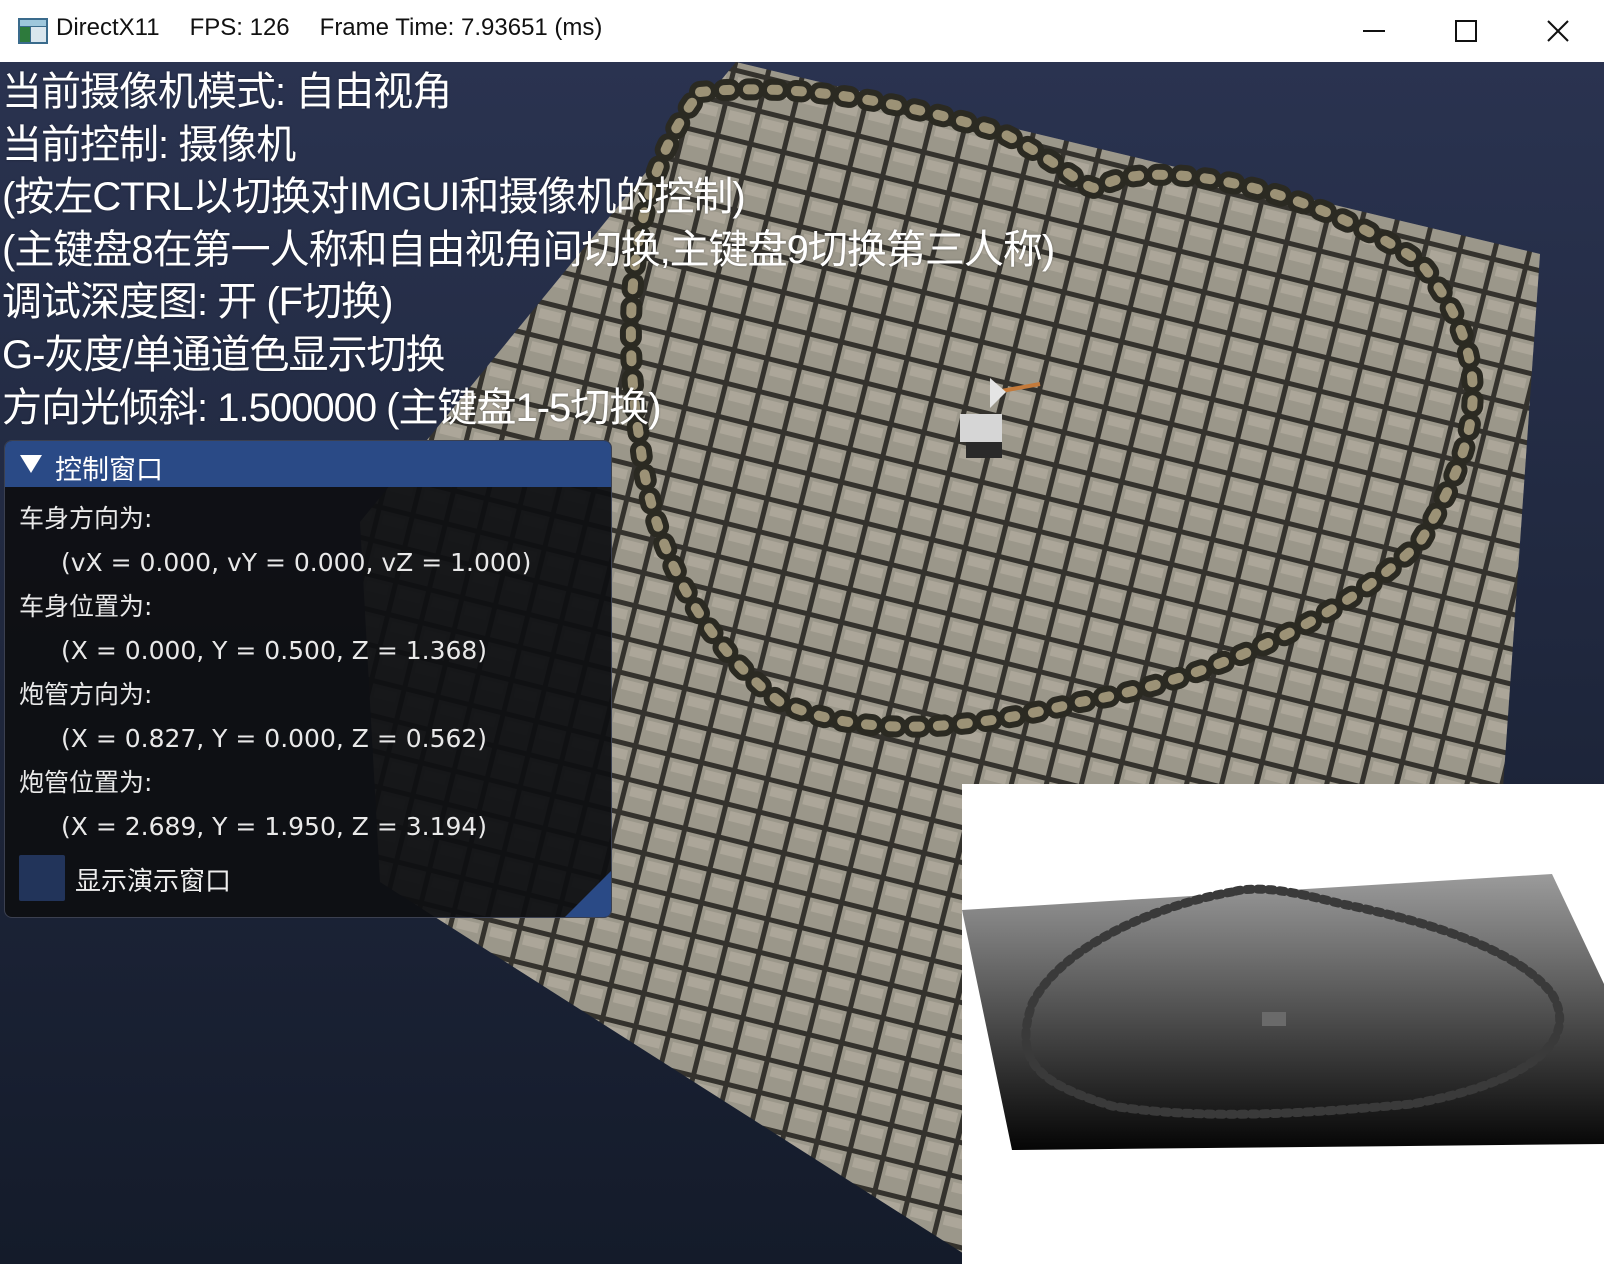 This screenshot has width=1604, height=1264. Describe the element at coordinates (86, 606) in the screenshot. I see `body-position-label: 车身位置为:` at that location.